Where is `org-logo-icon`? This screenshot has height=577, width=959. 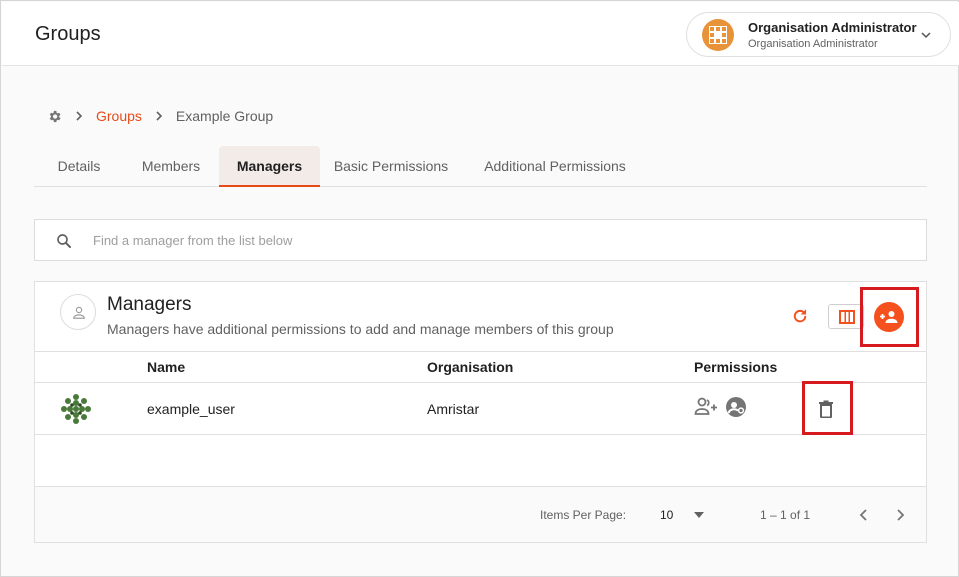 org-logo-icon is located at coordinates (718, 35).